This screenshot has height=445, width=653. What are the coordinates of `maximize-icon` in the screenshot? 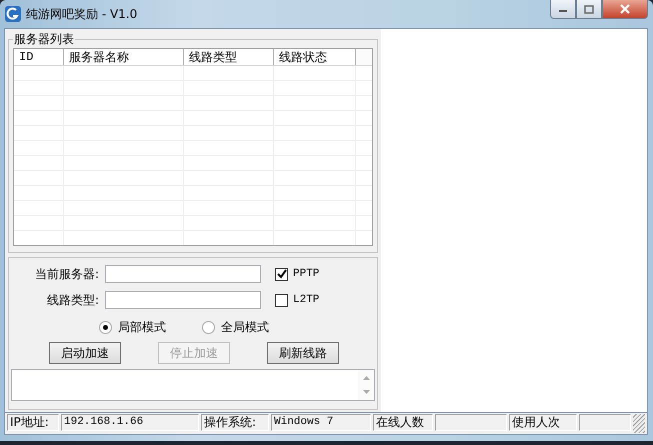 It's located at (589, 9).